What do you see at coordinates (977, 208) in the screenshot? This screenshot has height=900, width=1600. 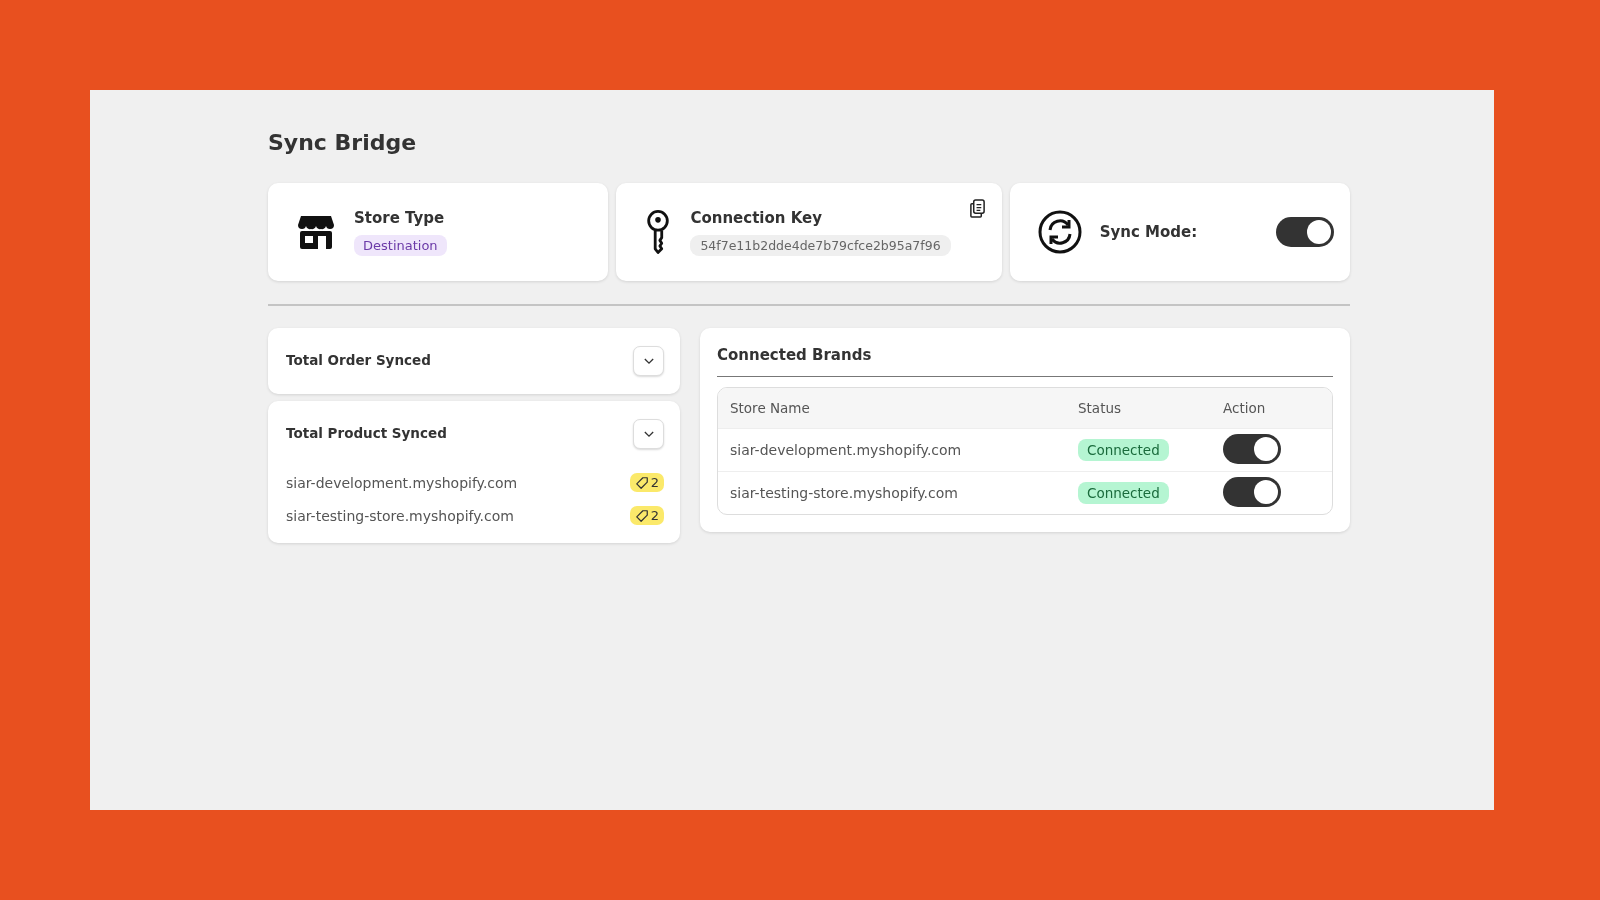 I see `copy-button` at bounding box center [977, 208].